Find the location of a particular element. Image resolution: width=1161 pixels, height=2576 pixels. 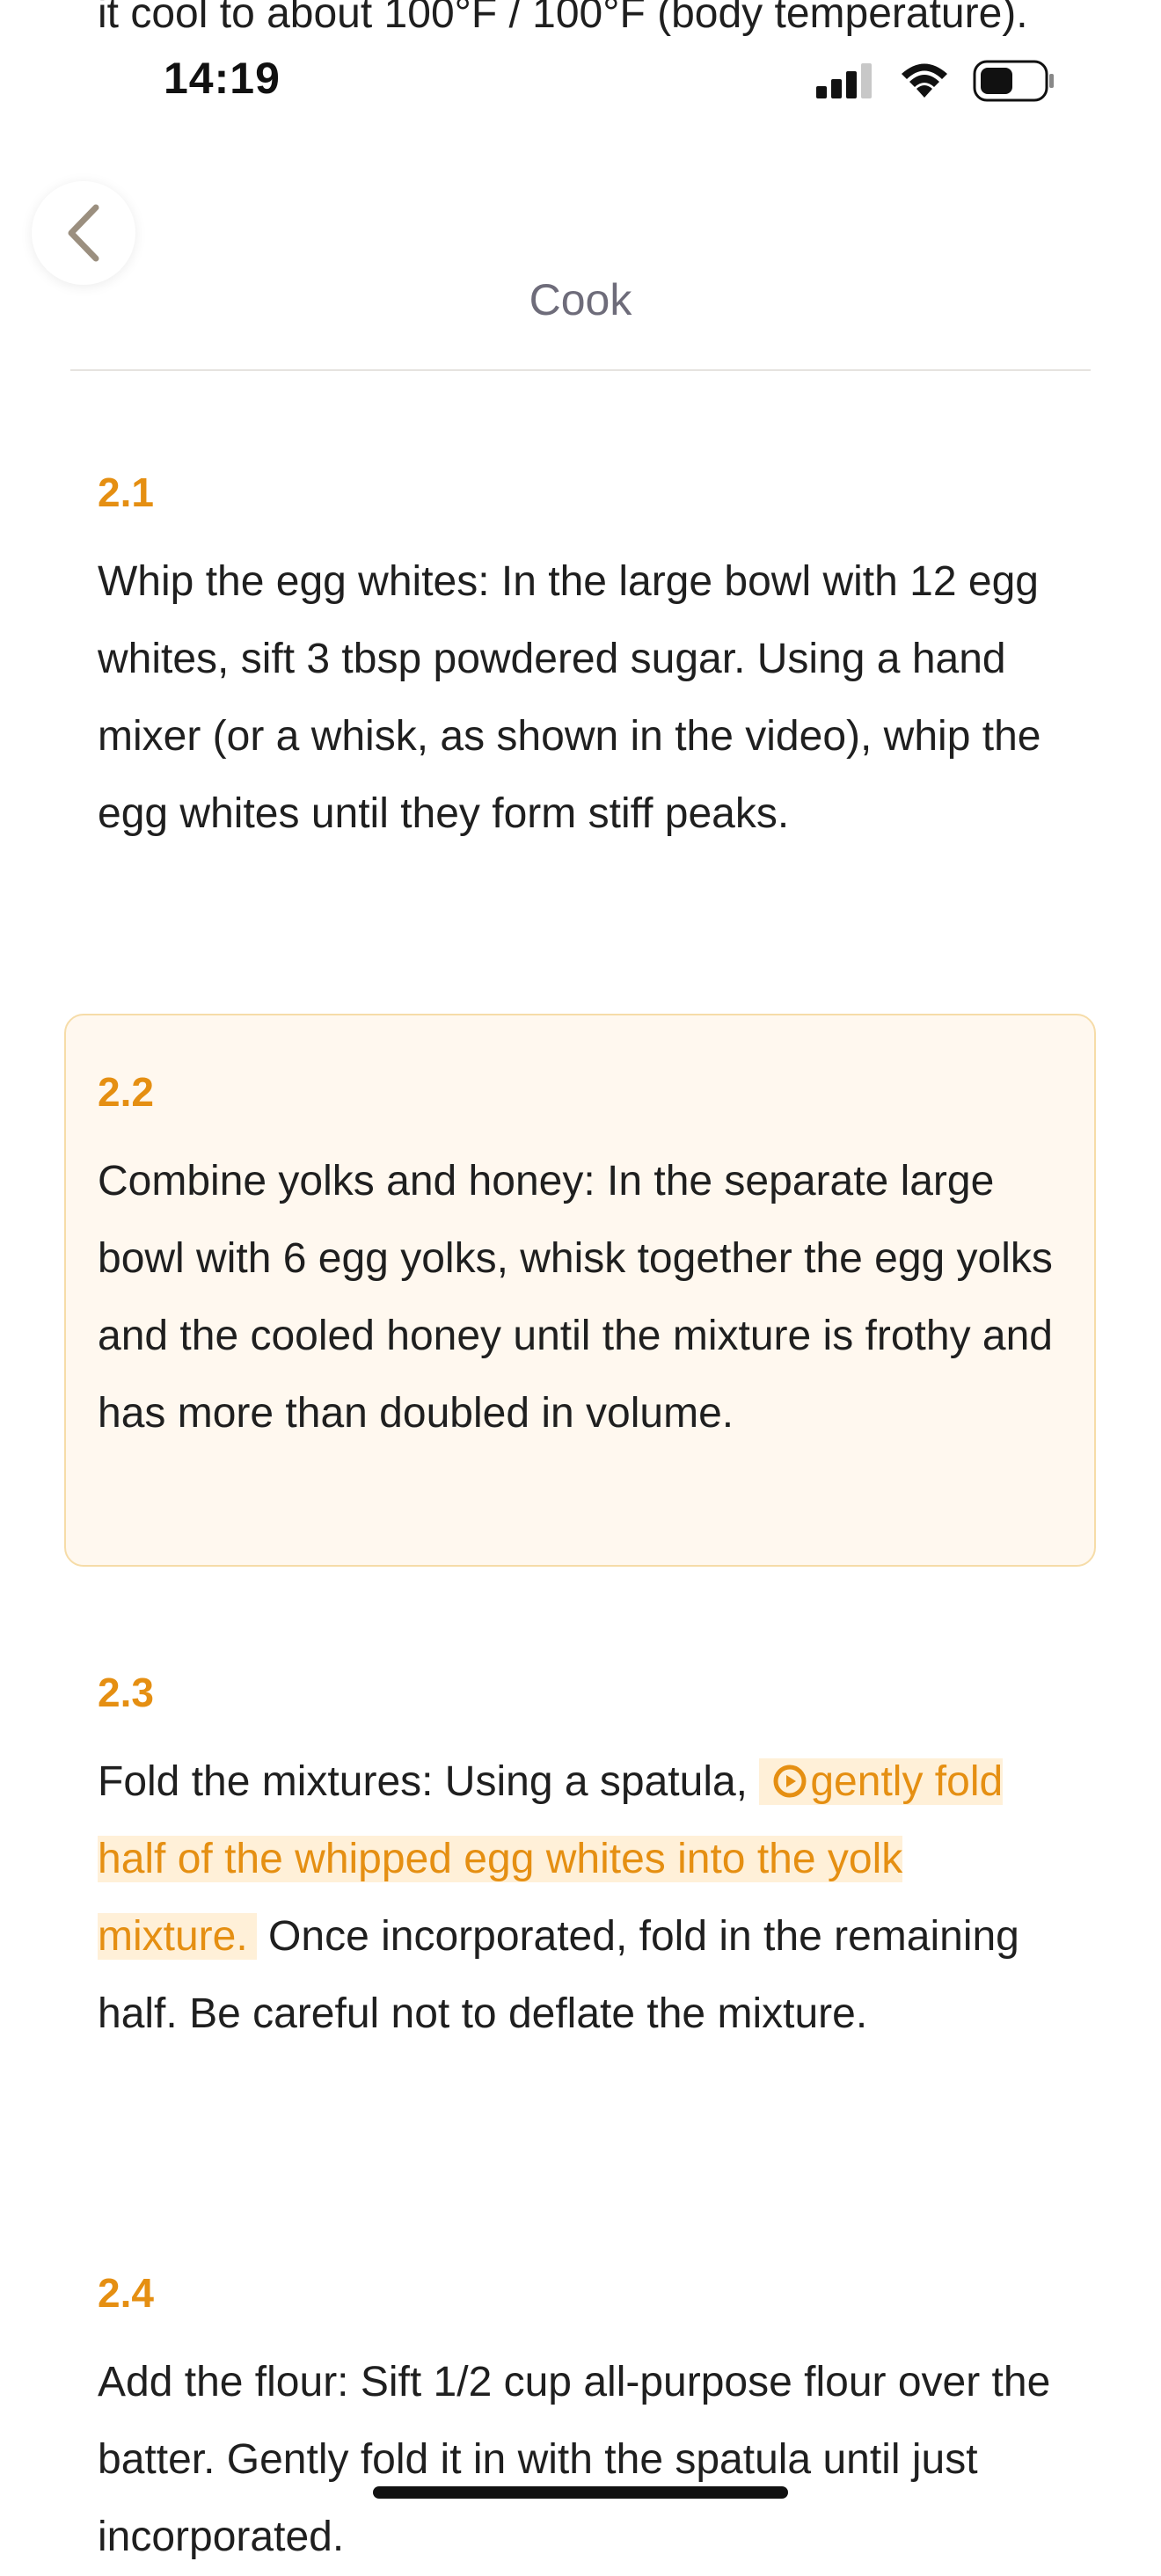

battery-icon is located at coordinates (1013, 81).